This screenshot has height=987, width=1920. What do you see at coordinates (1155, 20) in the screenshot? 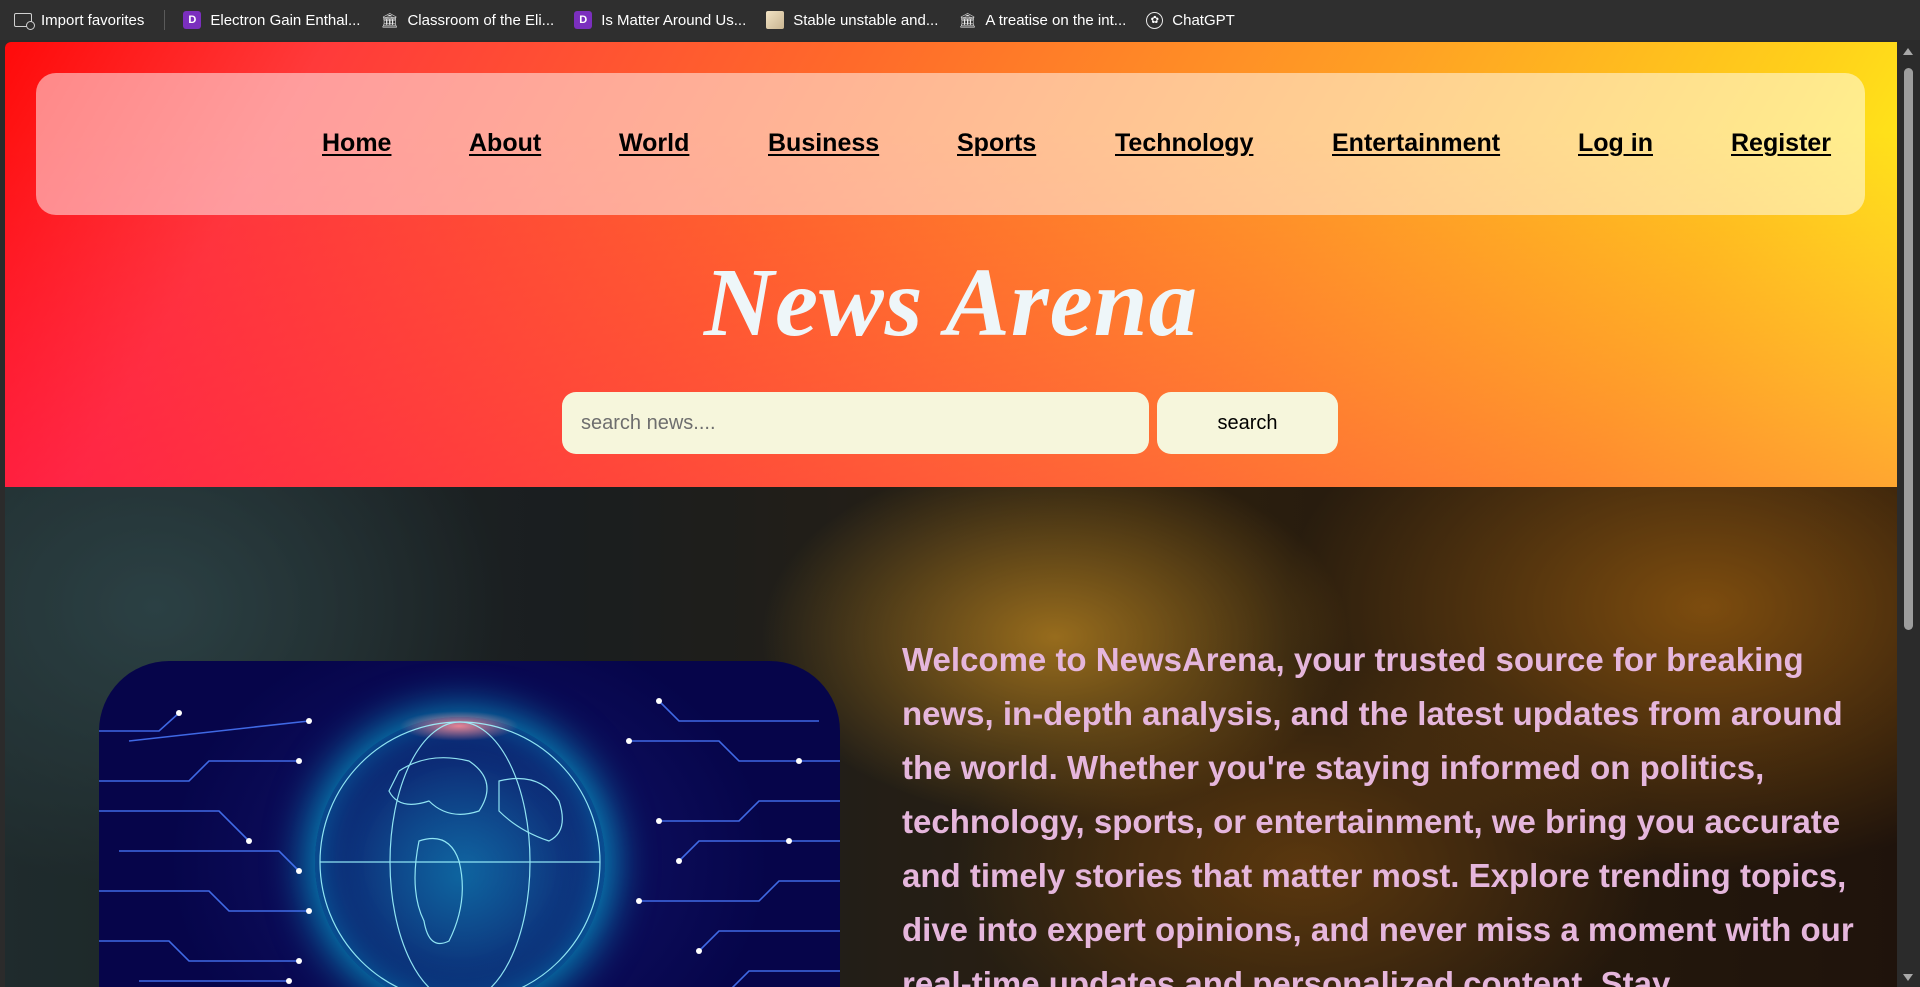
I see `chatgpt-icon: ✿` at bounding box center [1155, 20].